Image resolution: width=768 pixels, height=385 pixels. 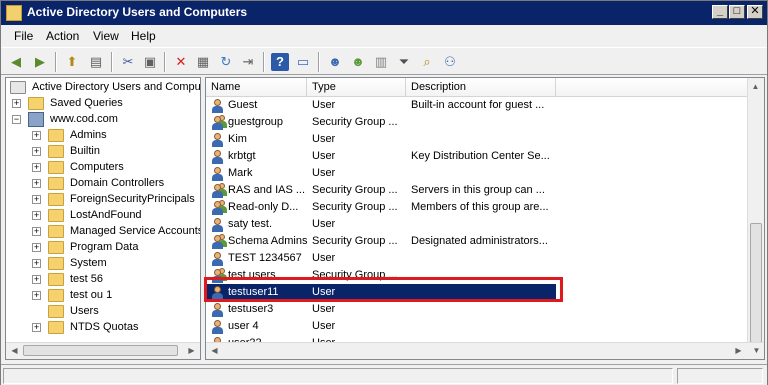 I want to click on show-tree-icon: ▤, so click(x=96, y=62).